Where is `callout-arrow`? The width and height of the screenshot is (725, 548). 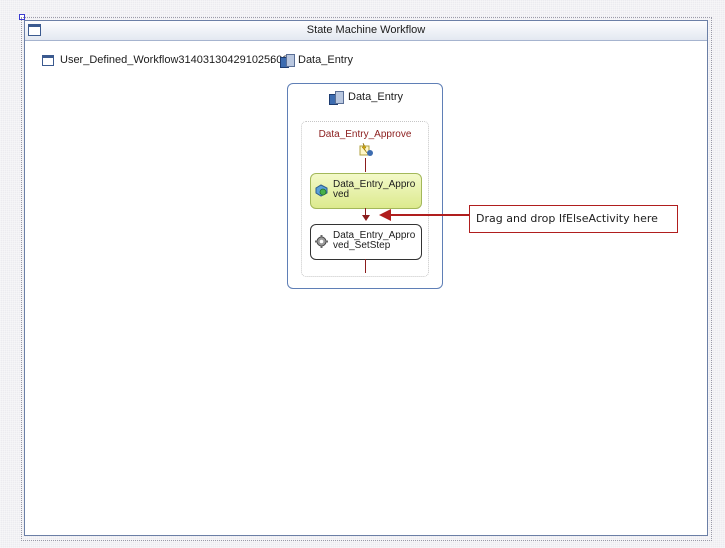 callout-arrow is located at coordinates (424, 215).